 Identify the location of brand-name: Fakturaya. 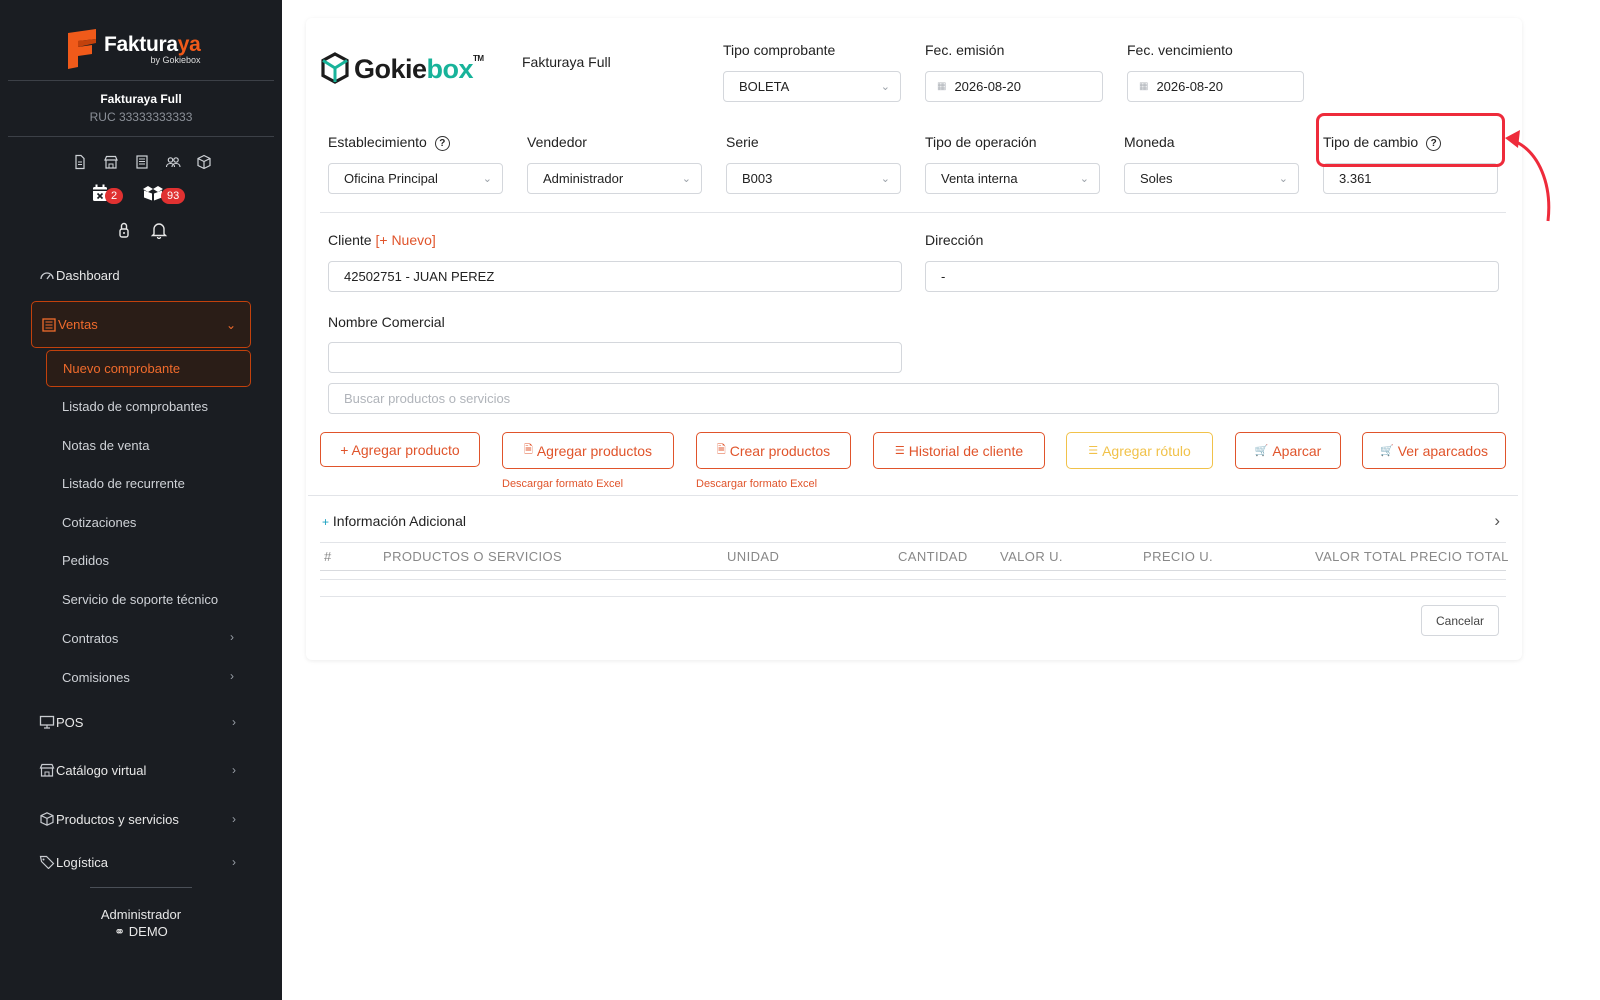
(152, 44).